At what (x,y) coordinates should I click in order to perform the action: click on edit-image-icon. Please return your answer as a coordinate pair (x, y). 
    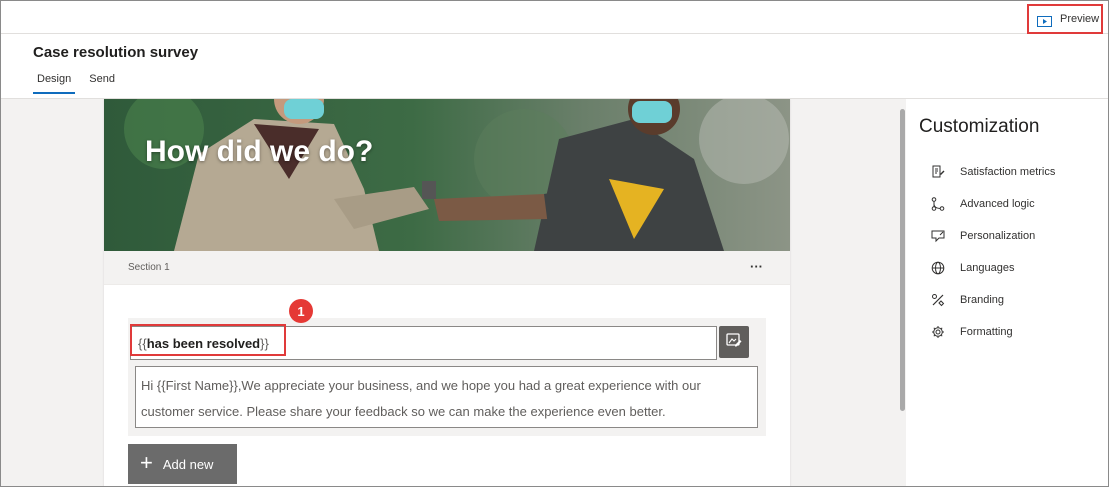
    Looking at the image, I should click on (734, 342).